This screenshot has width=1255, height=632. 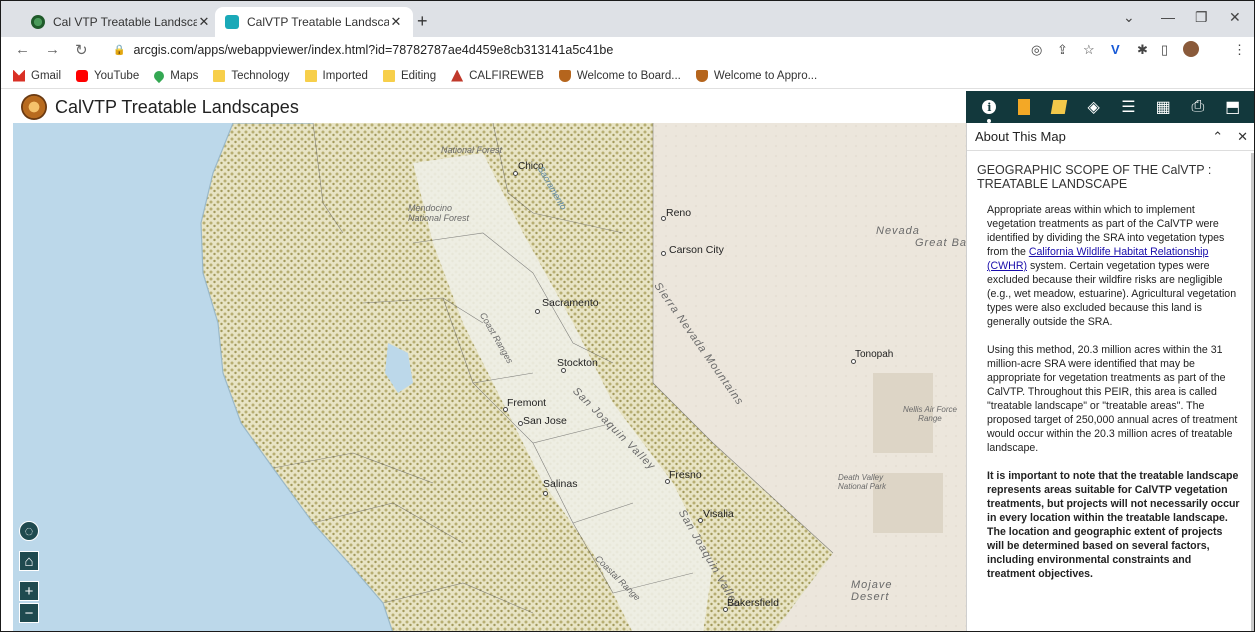 What do you see at coordinates (1094, 107) in the screenshot?
I see `layers-icon: ◈` at bounding box center [1094, 107].